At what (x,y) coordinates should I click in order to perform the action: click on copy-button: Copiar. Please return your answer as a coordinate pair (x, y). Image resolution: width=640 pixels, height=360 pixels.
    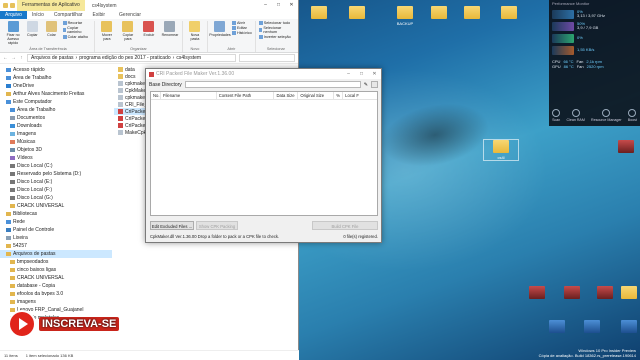
    Looking at the image, I should click on (32, 29).